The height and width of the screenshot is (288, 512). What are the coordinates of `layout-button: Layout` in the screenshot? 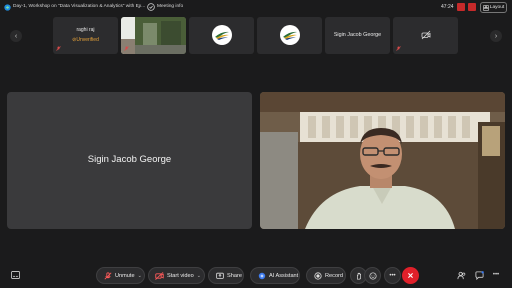 It's located at (493, 7).